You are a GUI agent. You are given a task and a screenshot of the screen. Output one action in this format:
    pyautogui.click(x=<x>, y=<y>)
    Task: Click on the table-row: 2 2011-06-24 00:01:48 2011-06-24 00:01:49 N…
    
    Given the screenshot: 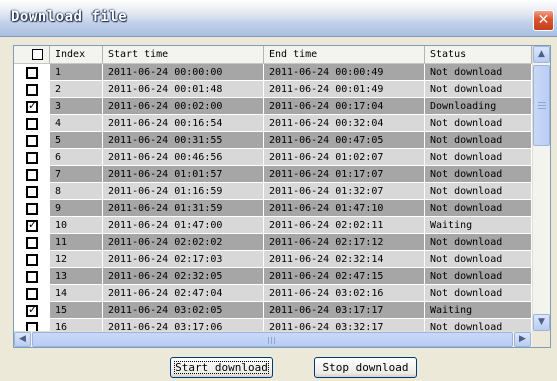 What is the action you would take?
    pyautogui.click(x=273, y=89)
    